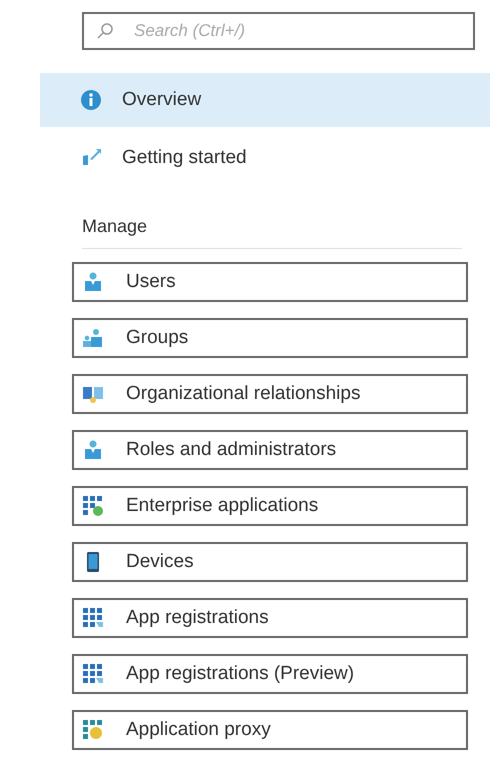 The image size is (496, 760). Describe the element at coordinates (270, 394) in the screenshot. I see `nav-item: Organizational relationships` at that location.